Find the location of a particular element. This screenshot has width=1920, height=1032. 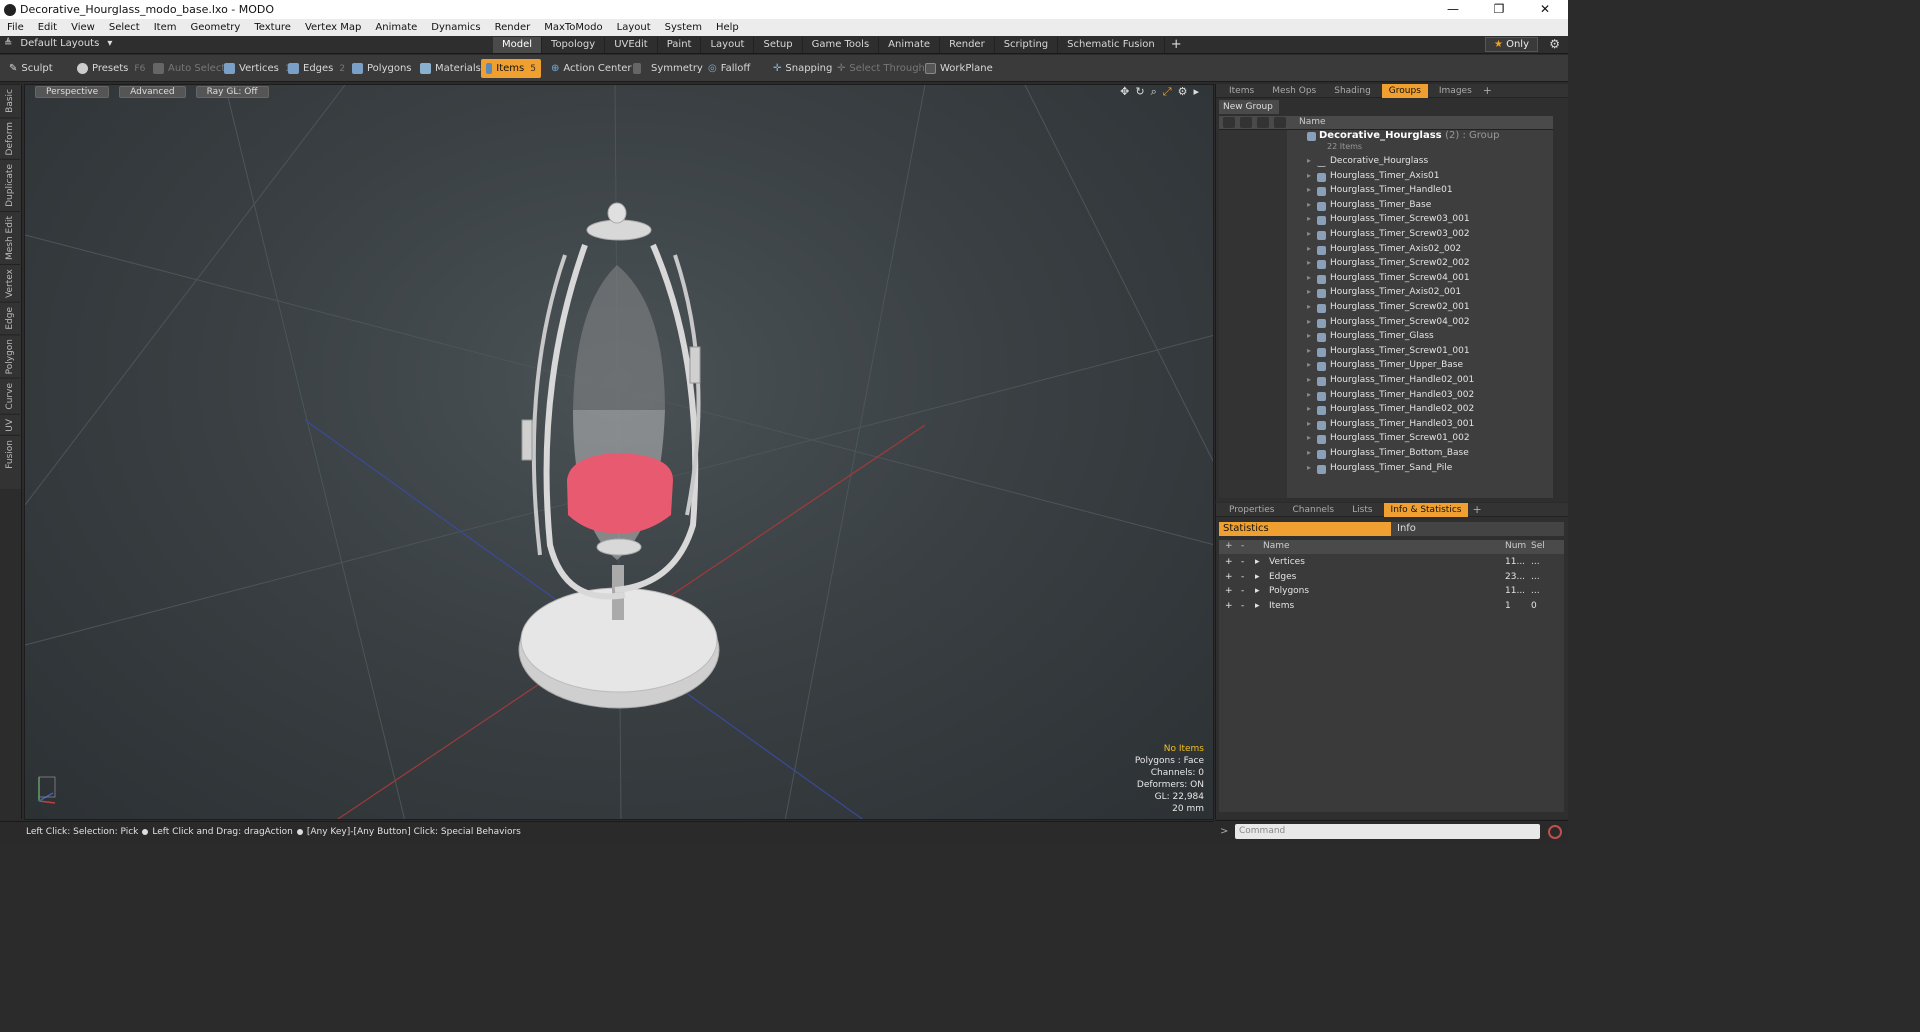

group-item-row: ▸ Hourglass_Timer_Glass is located at coordinates (1386, 338).